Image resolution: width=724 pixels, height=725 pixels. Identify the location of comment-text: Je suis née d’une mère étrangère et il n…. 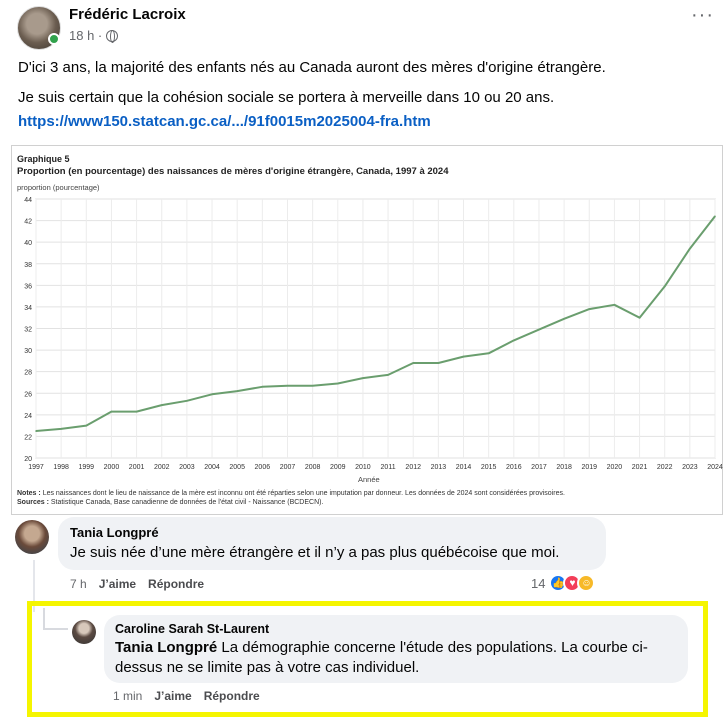
(315, 552).